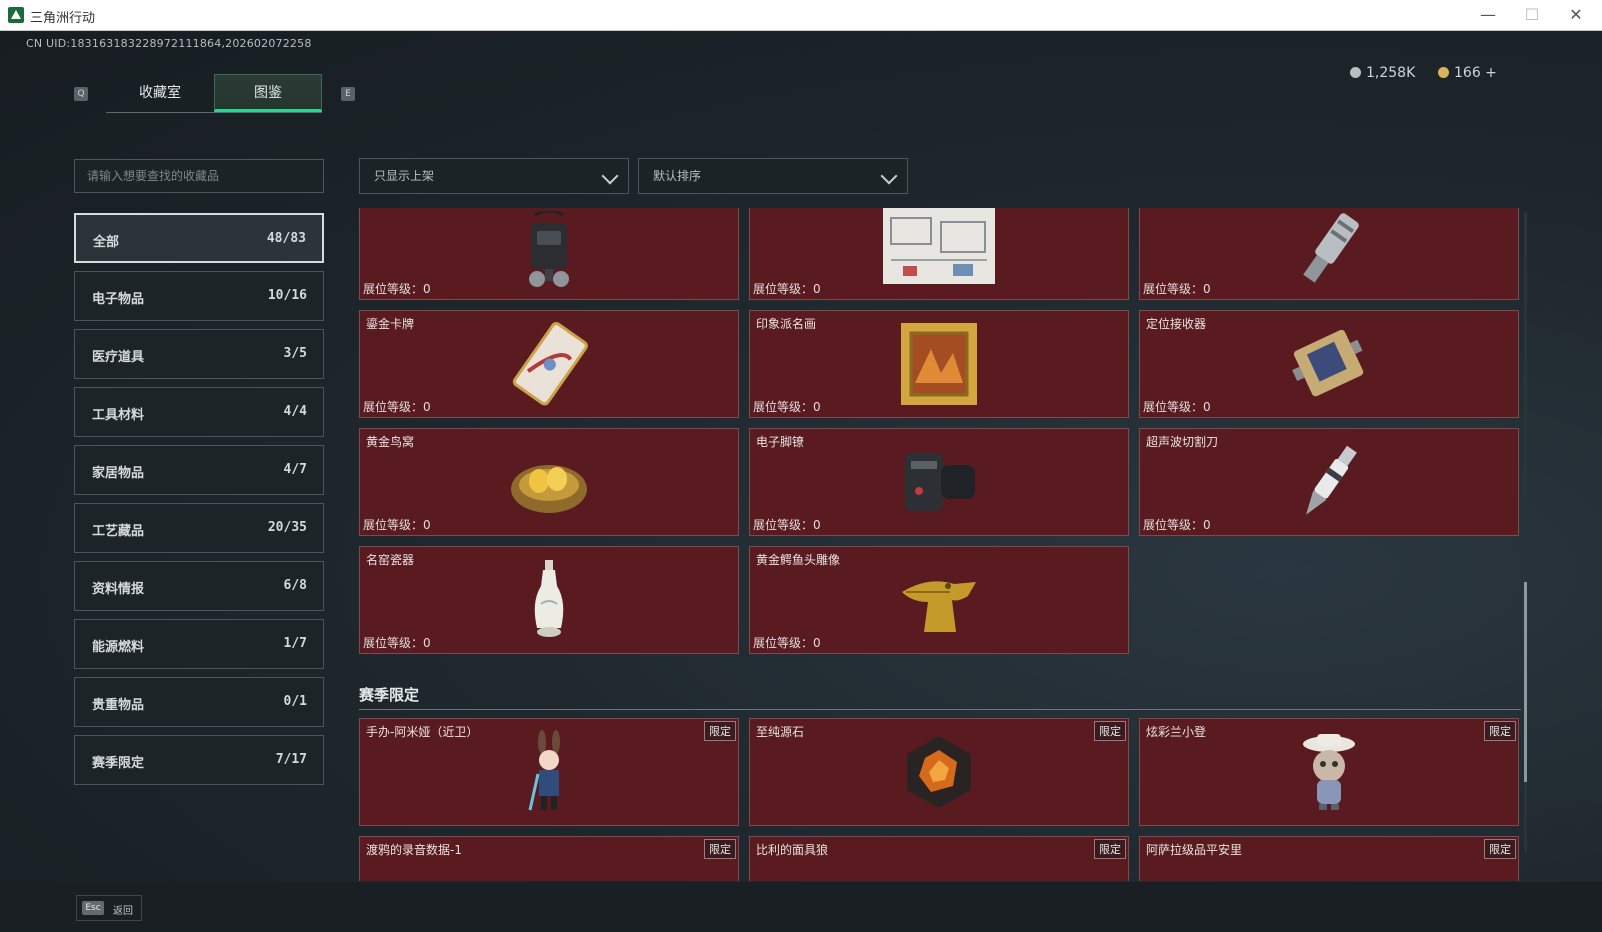 Image resolution: width=1602 pixels, height=932 pixels. Describe the element at coordinates (199, 760) in the screenshot. I see `category-season-limited: 赛季限定 7/17` at that location.